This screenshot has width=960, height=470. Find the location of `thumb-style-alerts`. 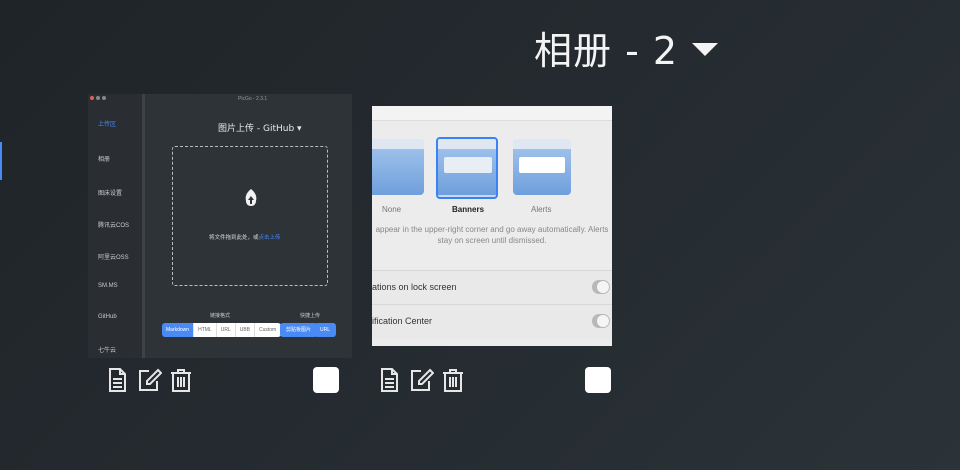

thumb-style-alerts is located at coordinates (542, 167).